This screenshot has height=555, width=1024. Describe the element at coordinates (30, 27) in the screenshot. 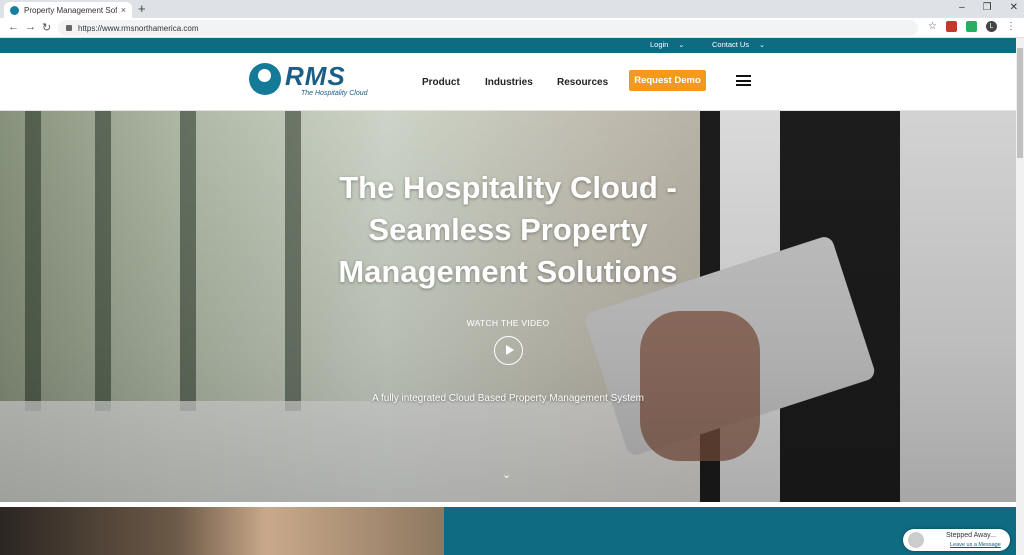

I see `forward-arrow-icon: →` at that location.